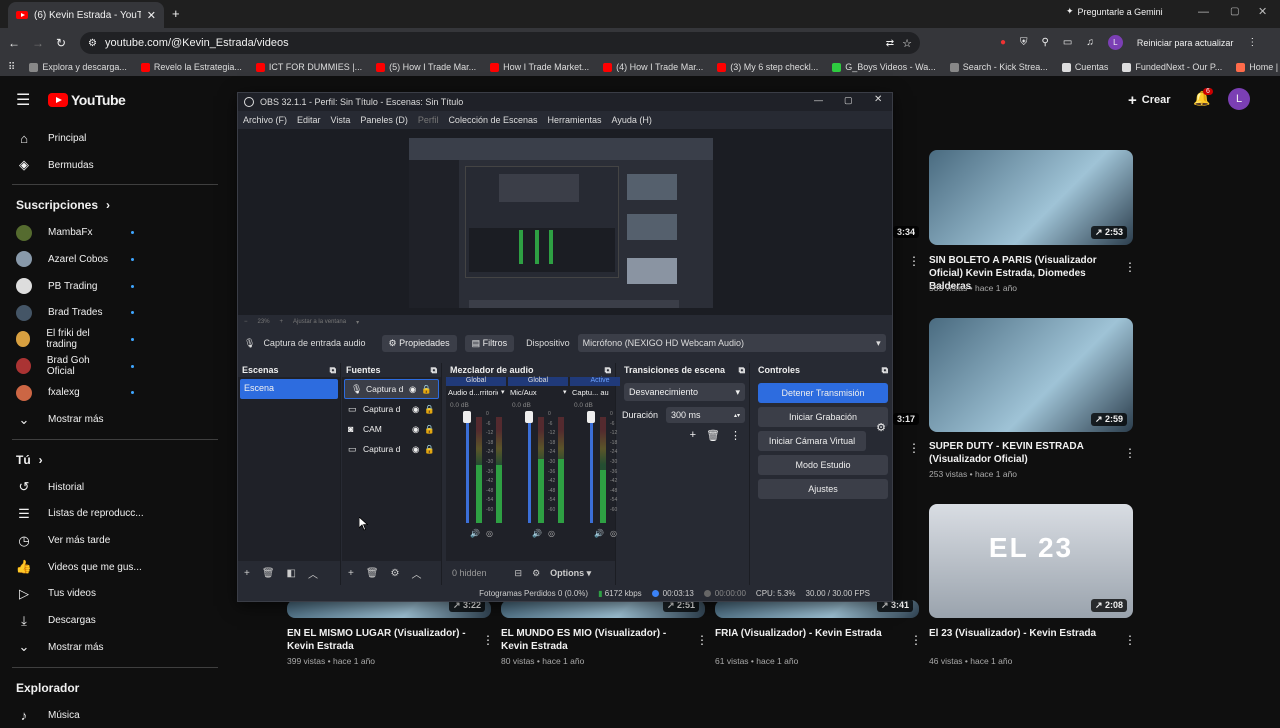 This screenshot has height=728, width=1280. What do you see at coordinates (603, 609) in the screenshot?
I see `video-thumbnail: ↗ 2:51` at bounding box center [603, 609].